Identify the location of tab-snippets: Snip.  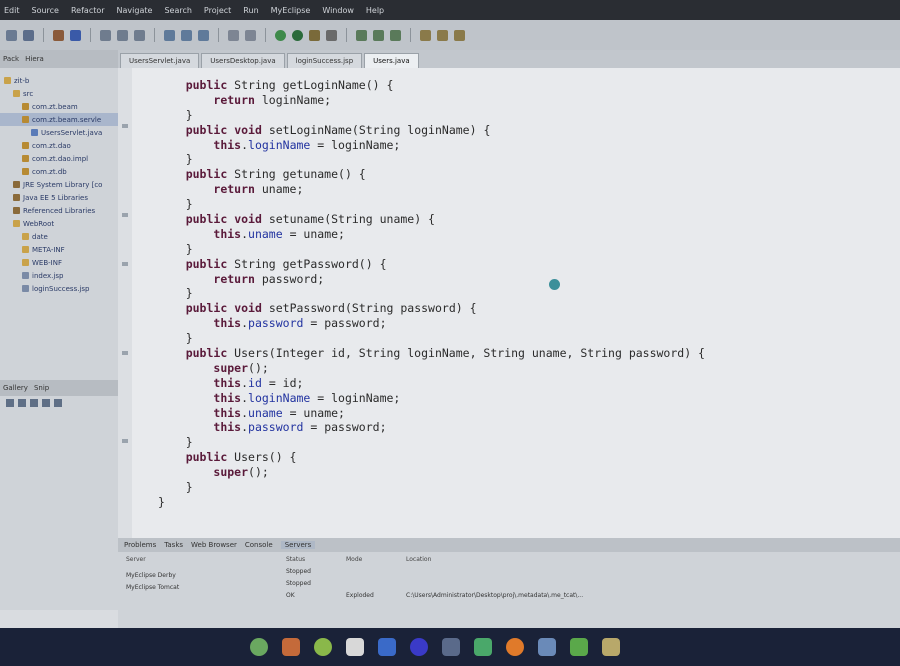
(41, 388).